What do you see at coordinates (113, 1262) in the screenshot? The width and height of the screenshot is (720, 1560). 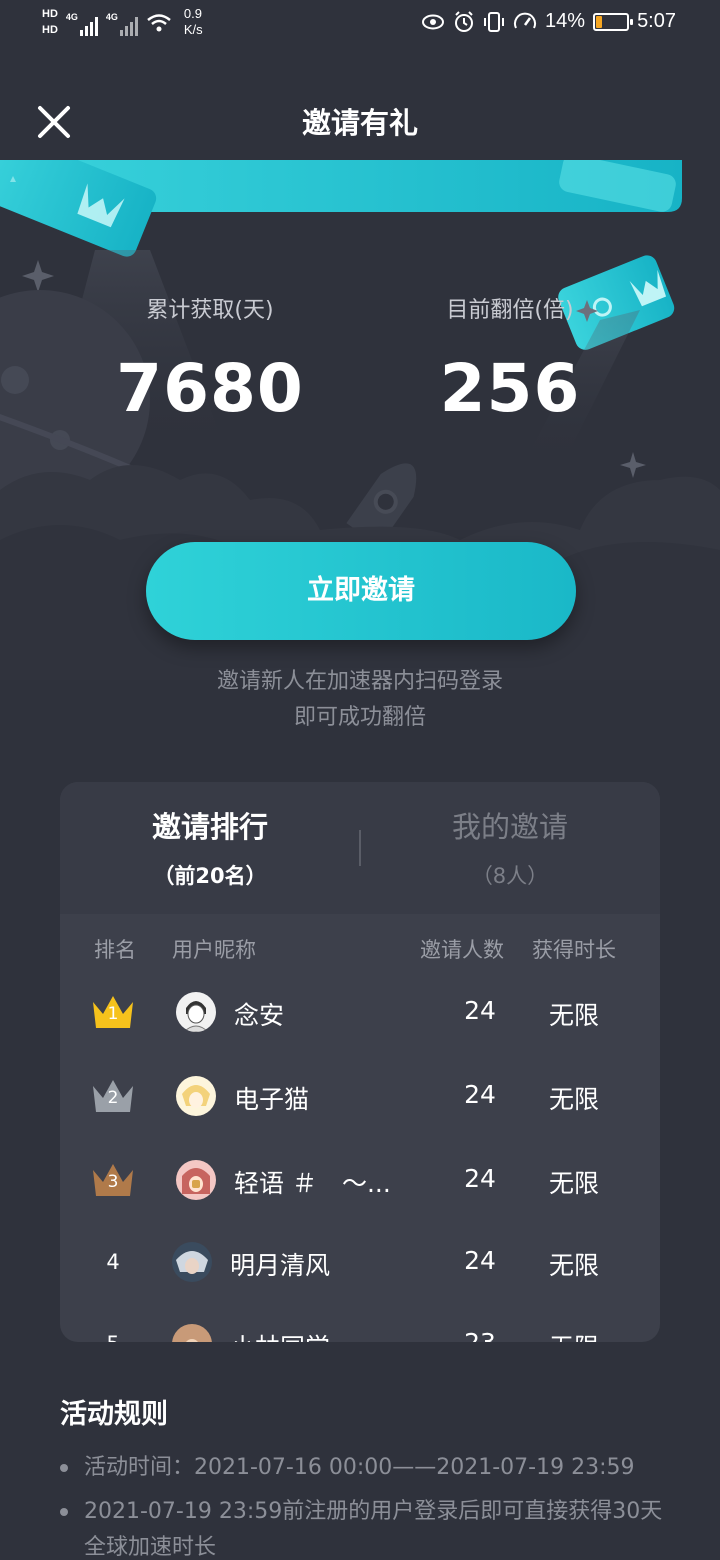 I see `rank-number: 4` at bounding box center [113, 1262].